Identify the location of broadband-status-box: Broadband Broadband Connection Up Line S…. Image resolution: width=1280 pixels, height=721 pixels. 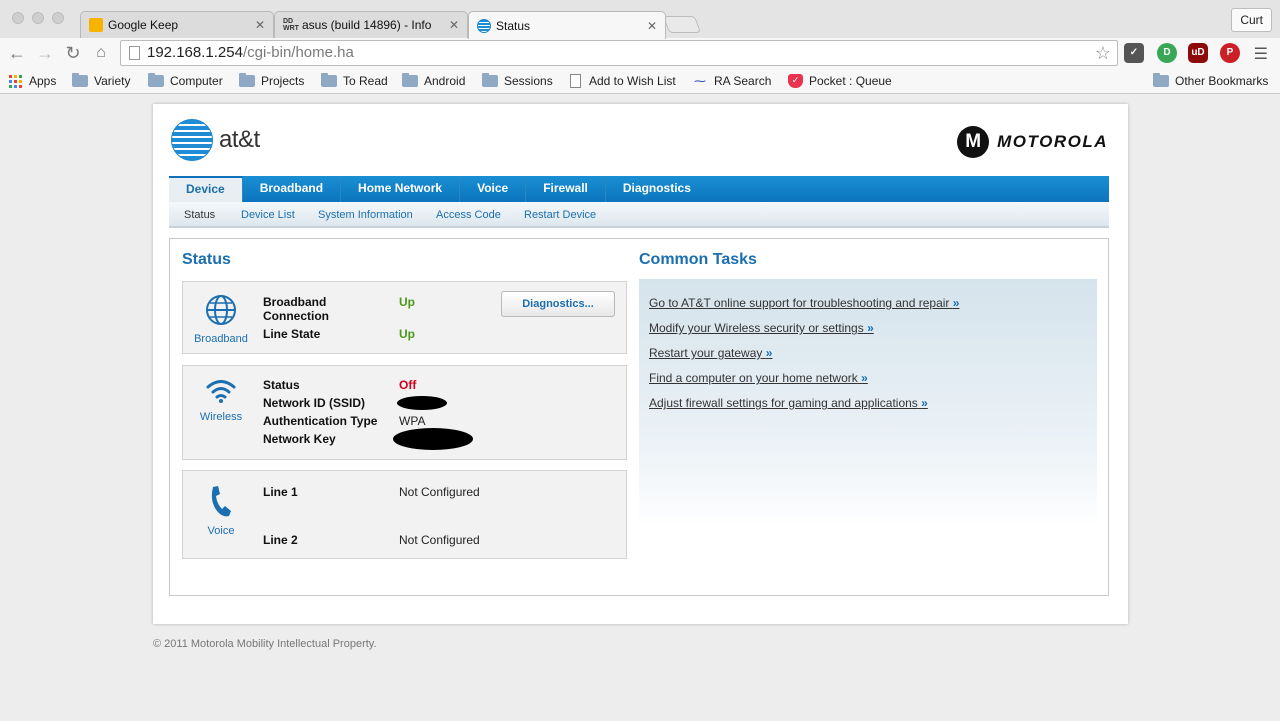
(404, 317).